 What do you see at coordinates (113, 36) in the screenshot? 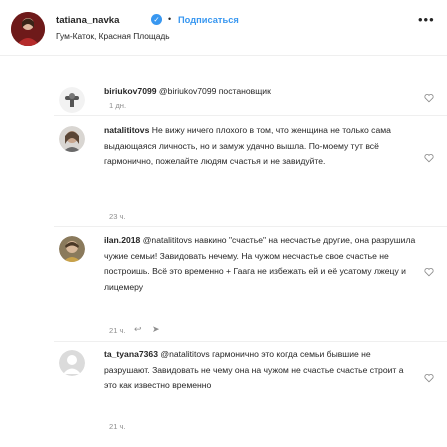
I see `post-location: Гум-Каток, Красная Площадь` at bounding box center [113, 36].